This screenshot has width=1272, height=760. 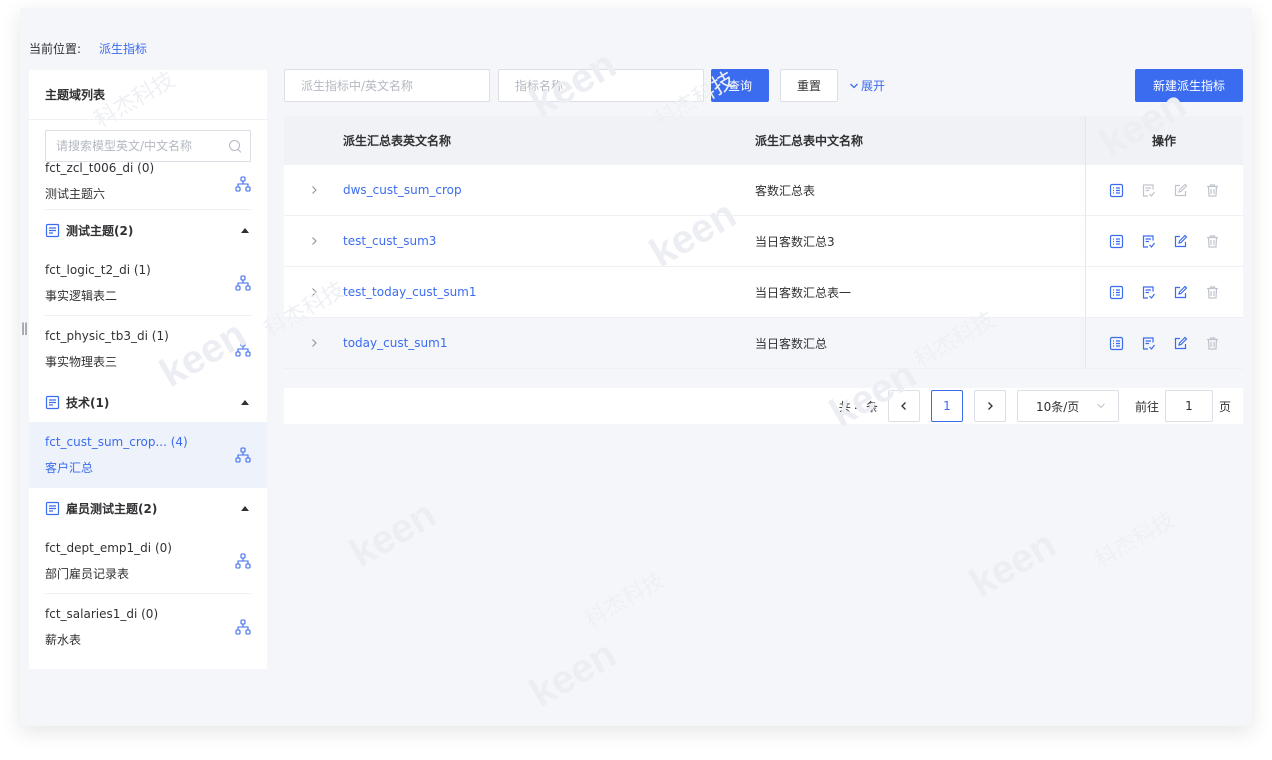 What do you see at coordinates (123, 48) in the screenshot?
I see `breadcrumb-current: 派生指标` at bounding box center [123, 48].